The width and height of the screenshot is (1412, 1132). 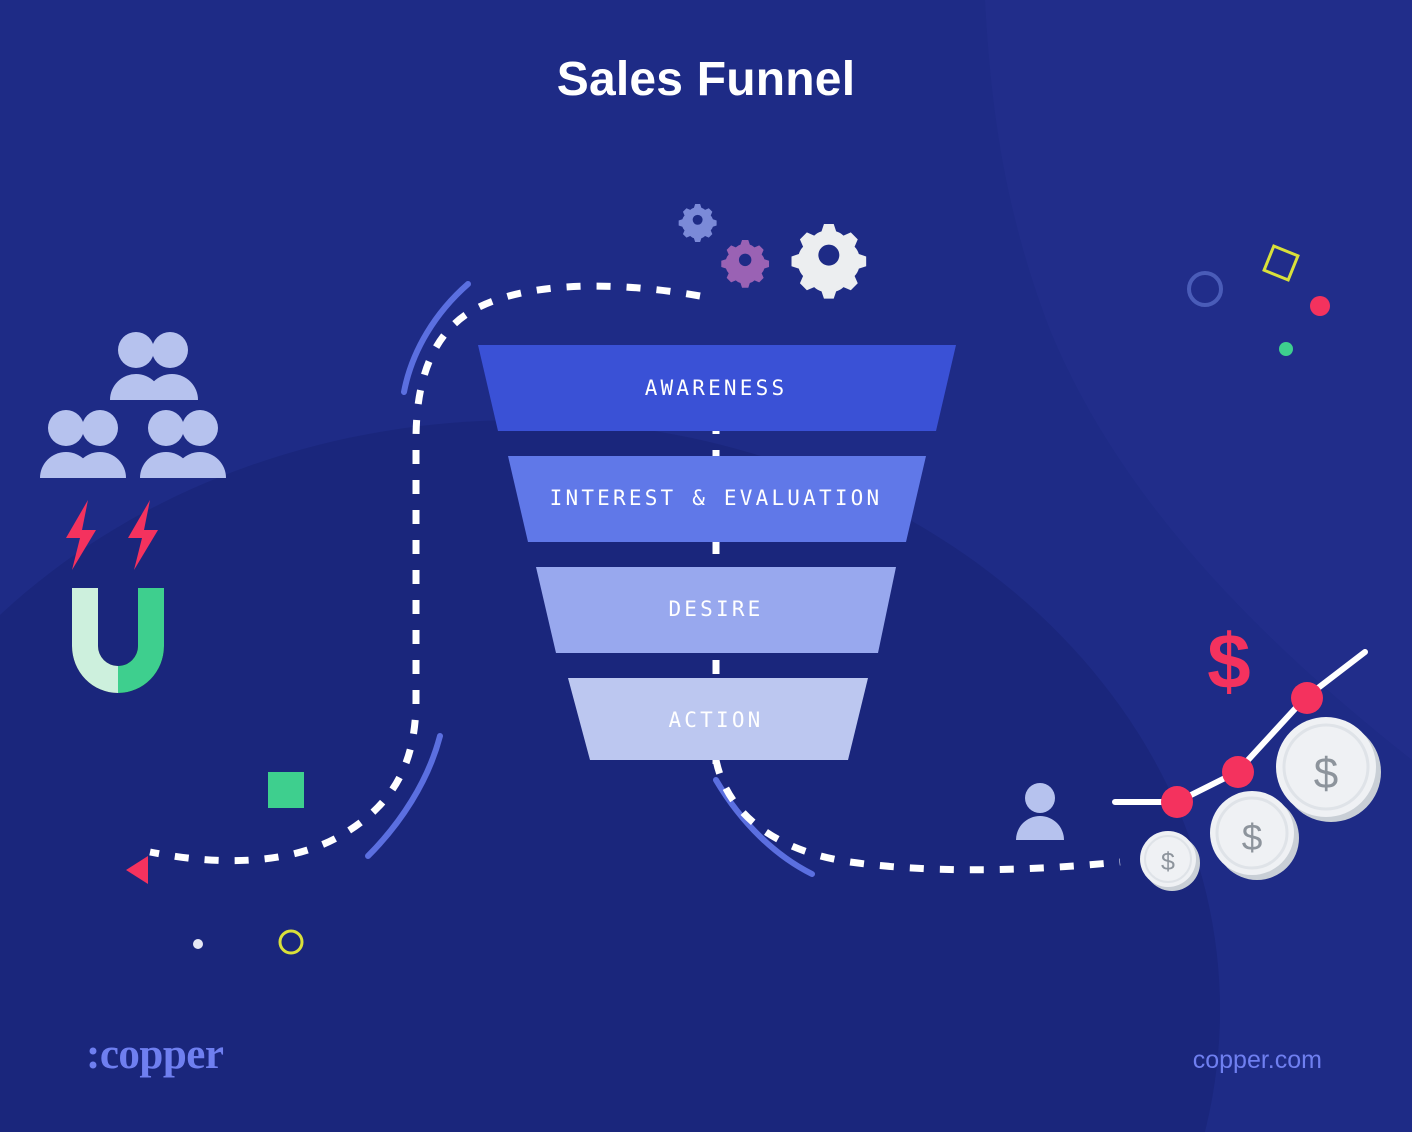 I want to click on coin-medium: $, so click(x=1254, y=835).